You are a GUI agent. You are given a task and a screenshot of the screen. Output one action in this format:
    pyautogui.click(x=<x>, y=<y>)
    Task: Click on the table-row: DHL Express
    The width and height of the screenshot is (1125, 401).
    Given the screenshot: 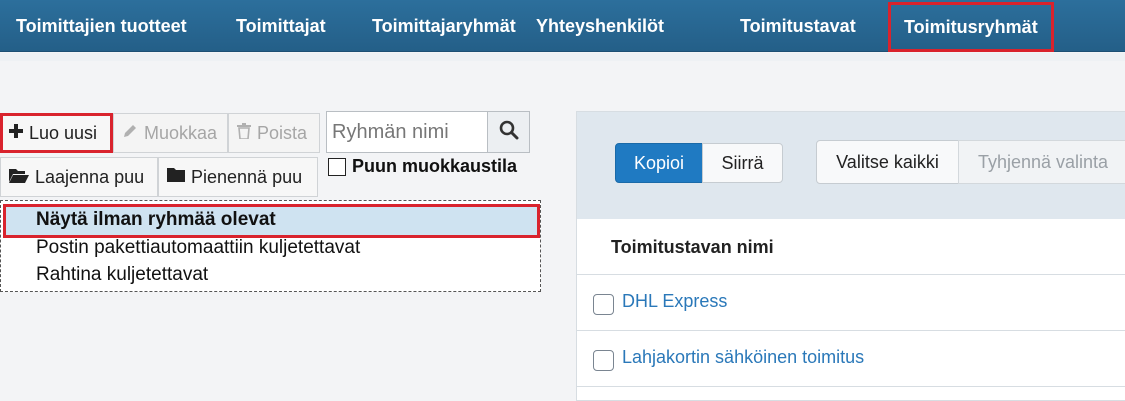 What is the action you would take?
    pyautogui.click(x=851, y=303)
    